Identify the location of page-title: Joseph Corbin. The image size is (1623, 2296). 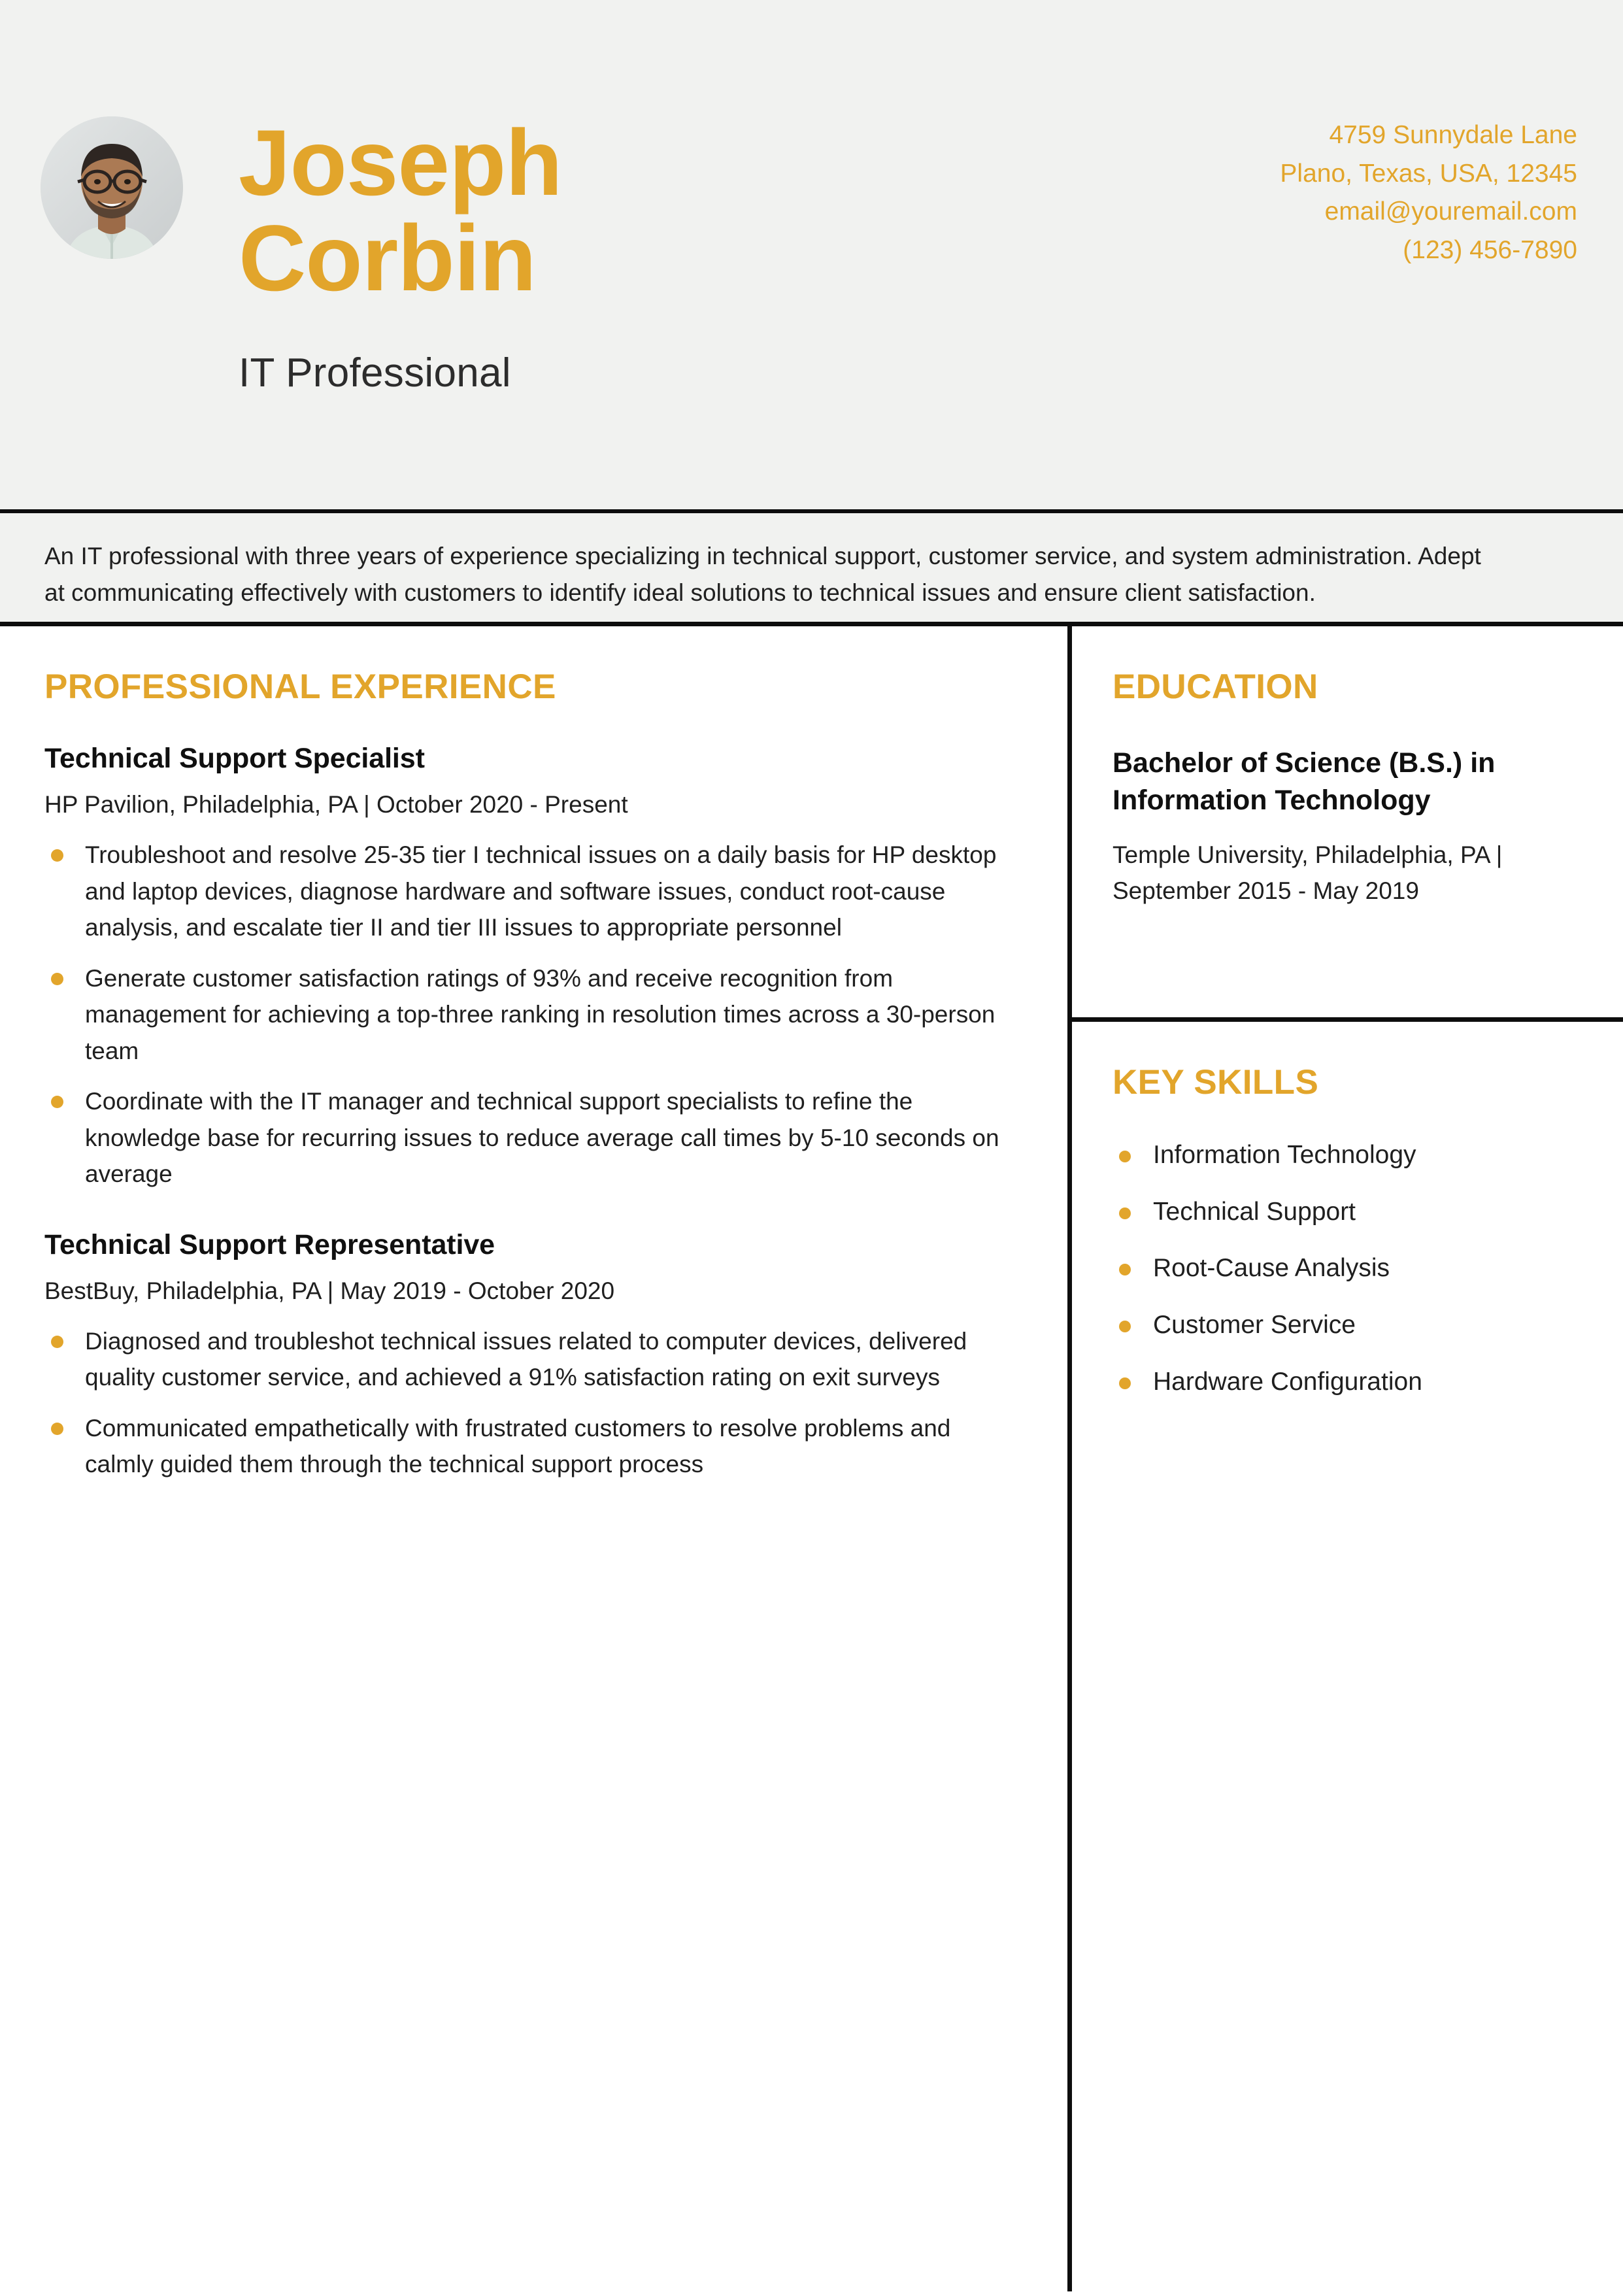
(401, 211).